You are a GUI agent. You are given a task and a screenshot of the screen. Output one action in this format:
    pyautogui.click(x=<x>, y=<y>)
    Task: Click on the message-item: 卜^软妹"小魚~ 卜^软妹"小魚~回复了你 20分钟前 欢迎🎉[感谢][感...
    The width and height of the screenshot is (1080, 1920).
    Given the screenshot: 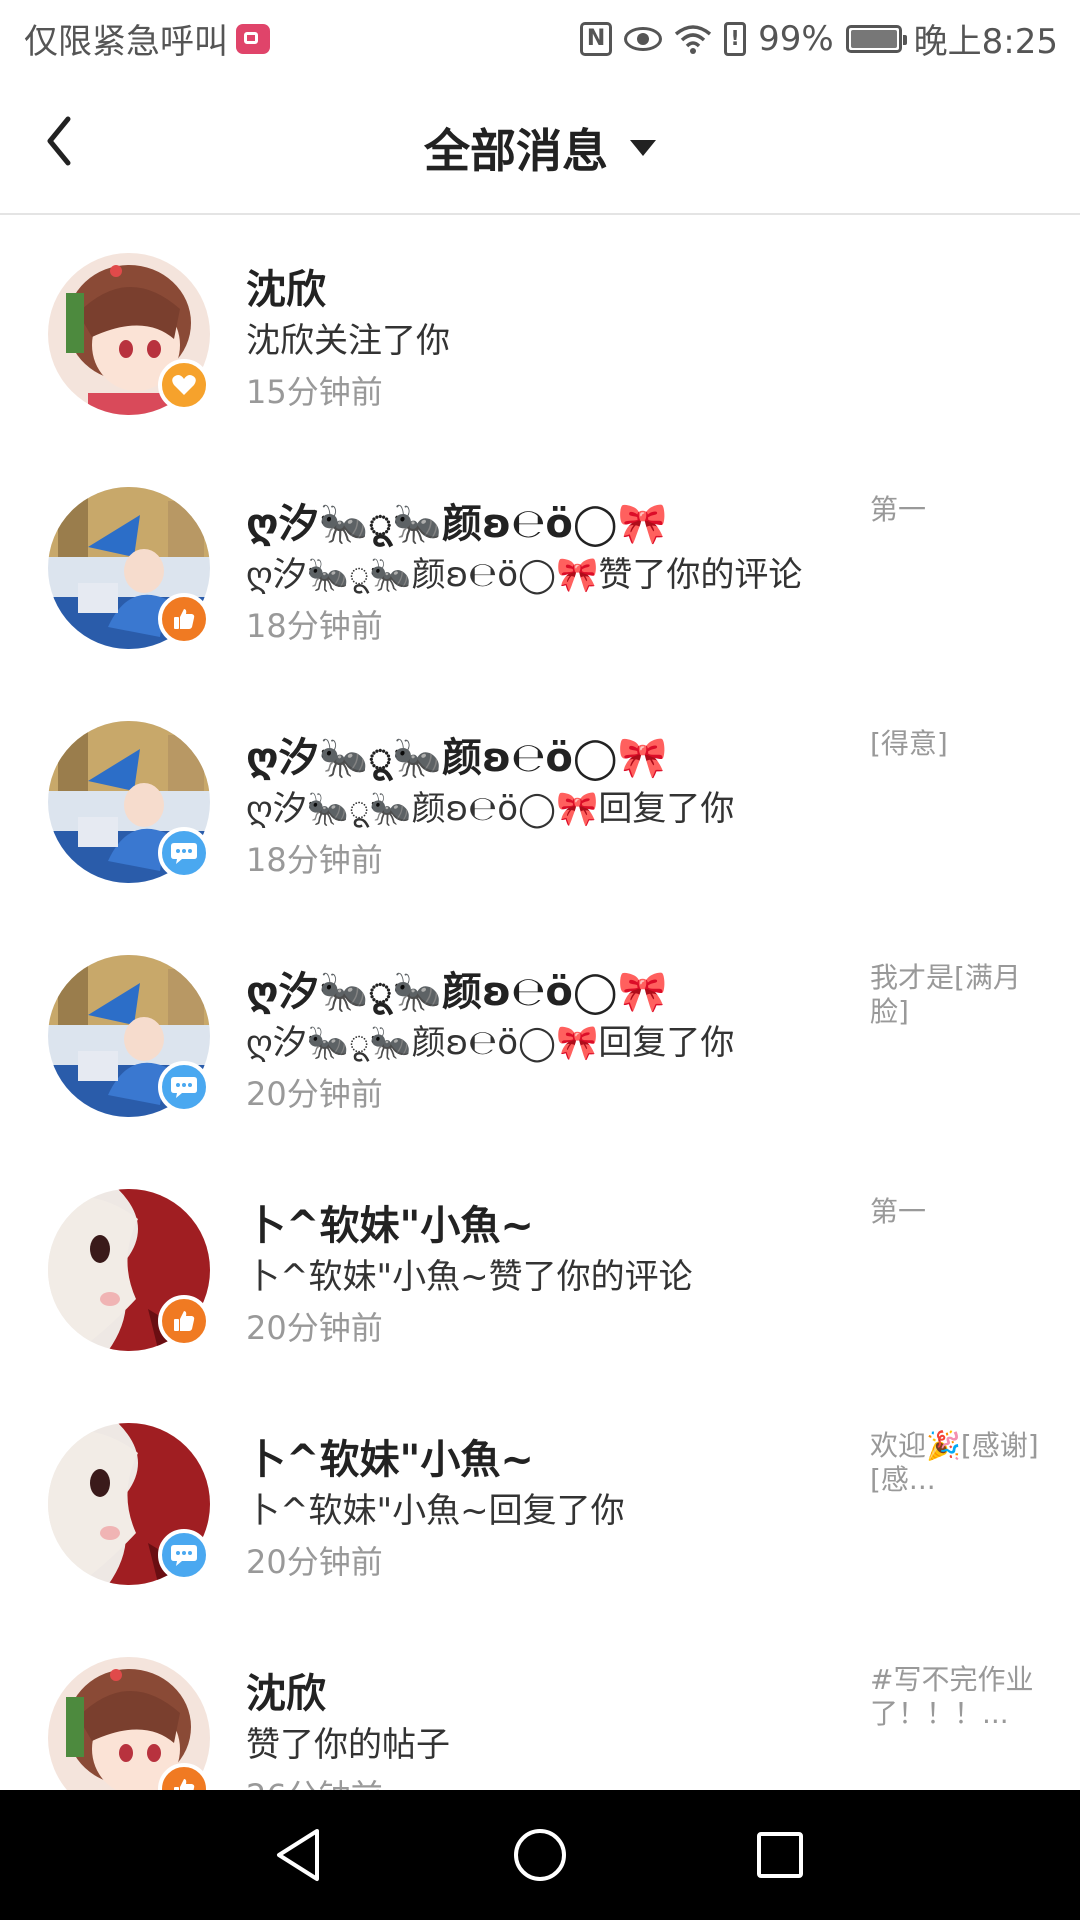 What is the action you would take?
    pyautogui.click(x=540, y=1502)
    